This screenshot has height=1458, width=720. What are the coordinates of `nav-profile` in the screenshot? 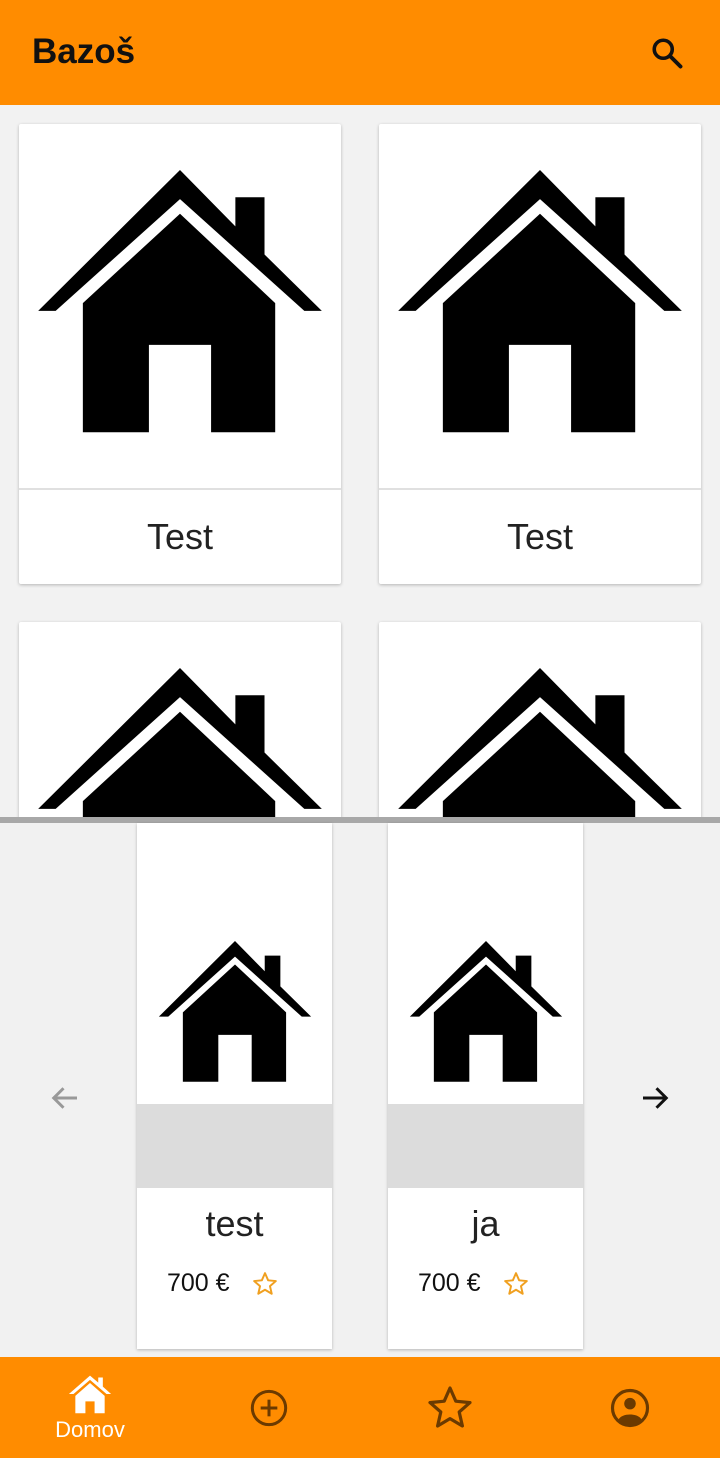 It's located at (630, 1407).